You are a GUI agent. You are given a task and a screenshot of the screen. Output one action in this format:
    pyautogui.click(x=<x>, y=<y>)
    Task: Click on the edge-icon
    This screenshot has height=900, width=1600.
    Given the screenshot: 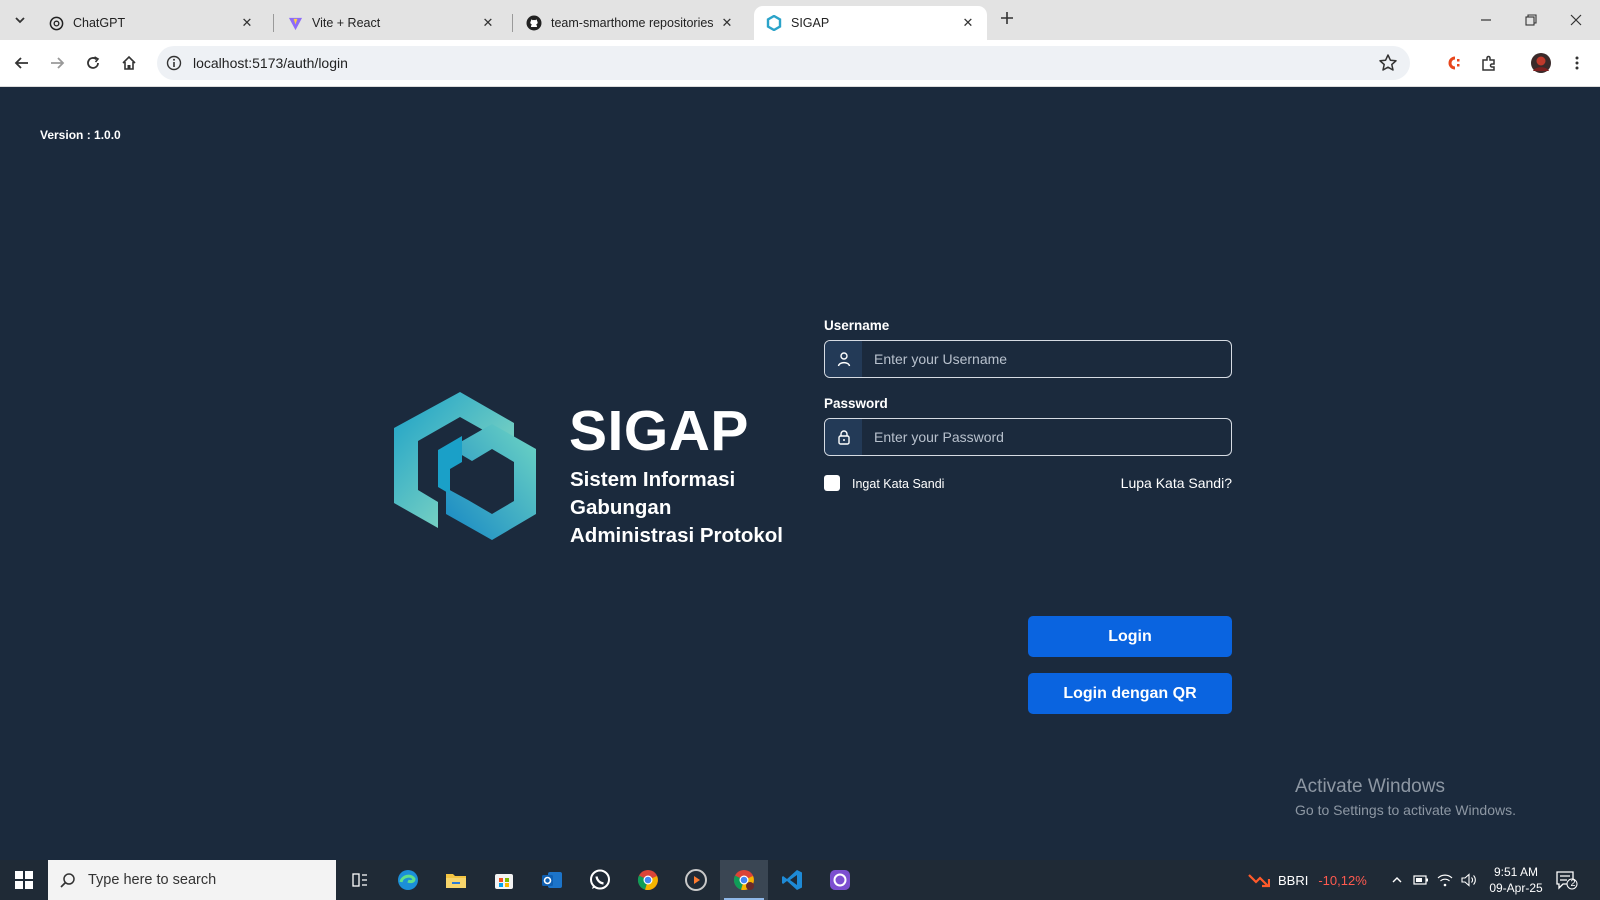 What is the action you would take?
    pyautogui.click(x=408, y=880)
    